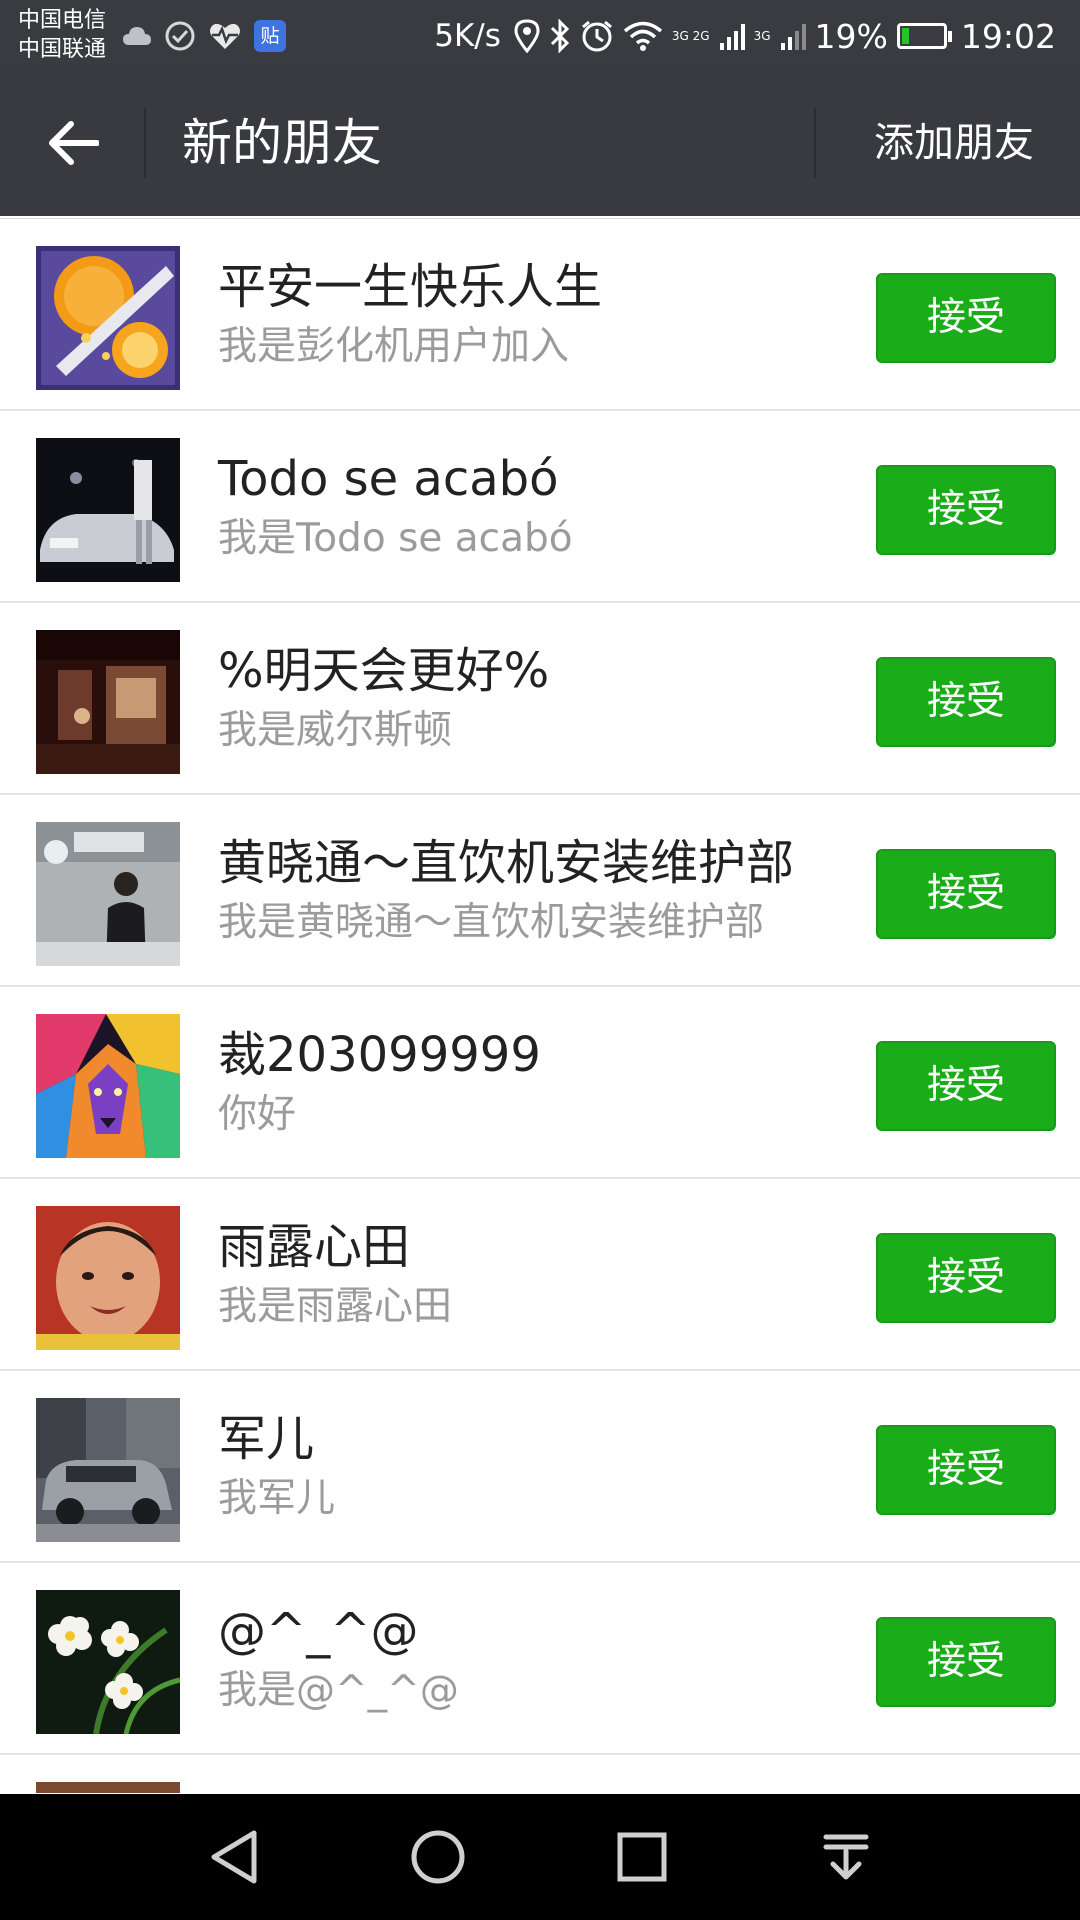 The height and width of the screenshot is (1920, 1080). What do you see at coordinates (388, 479) in the screenshot?
I see `nickname: Todo se acabó` at bounding box center [388, 479].